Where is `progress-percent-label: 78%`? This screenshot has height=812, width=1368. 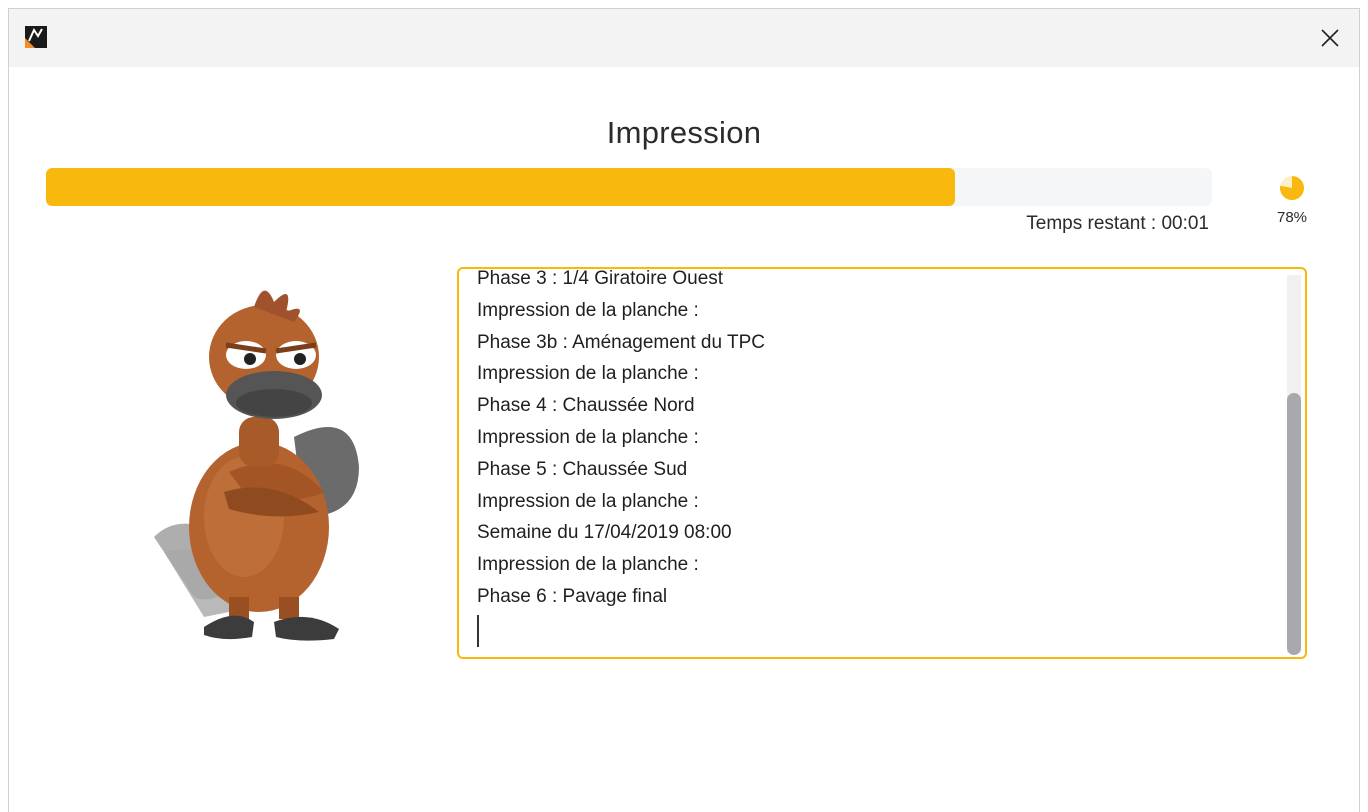
progress-percent-label: 78% is located at coordinates (1292, 217).